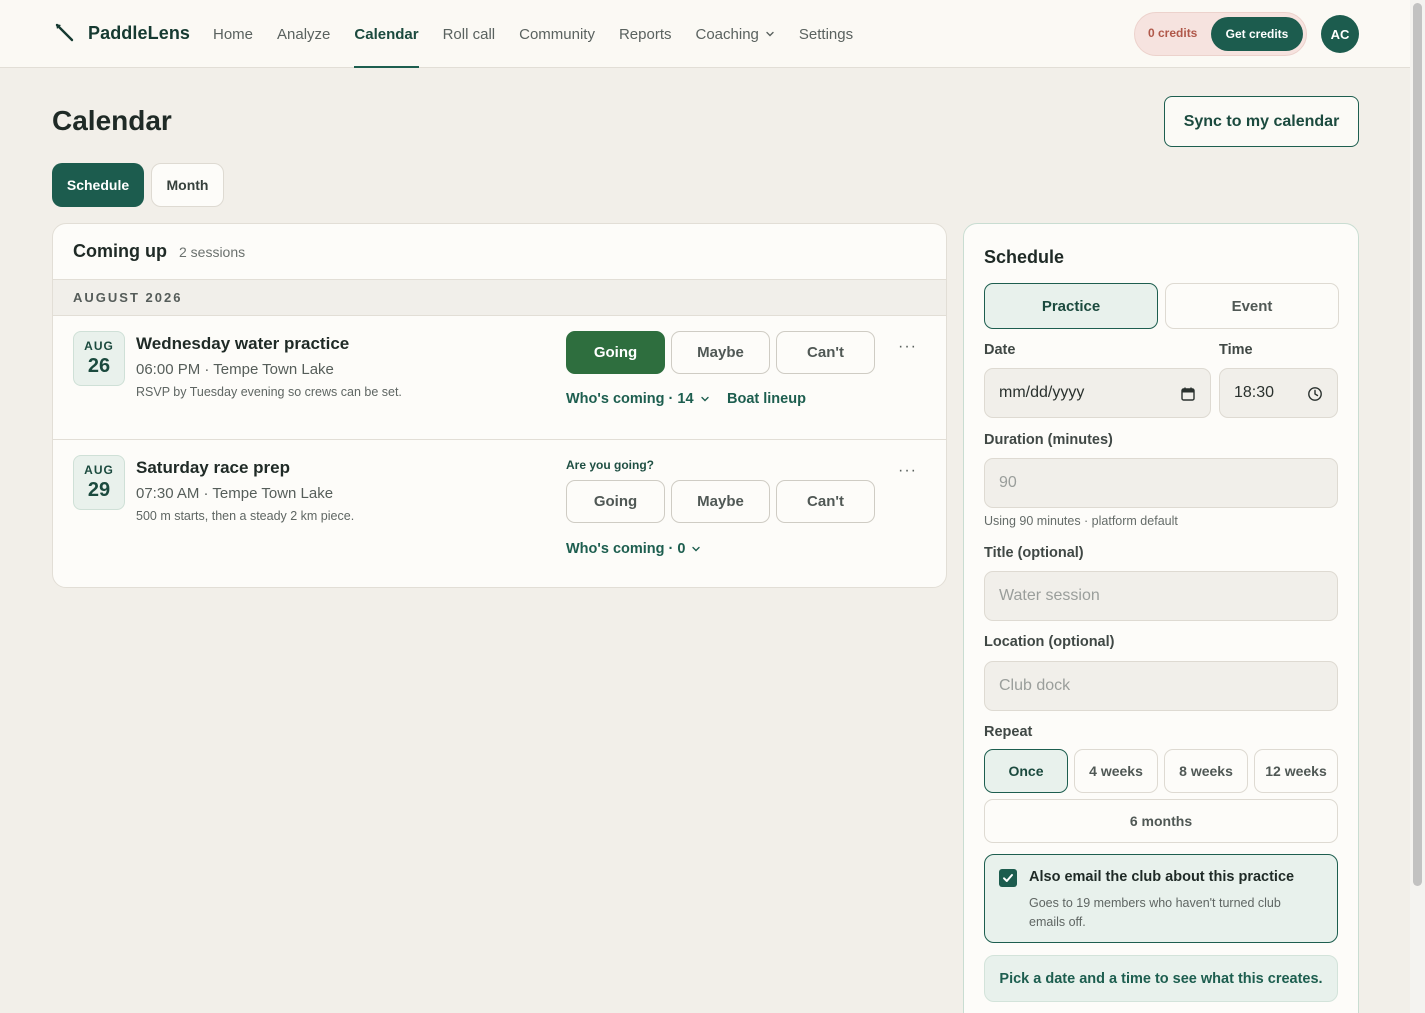 Image resolution: width=1425 pixels, height=1013 pixels. Describe the element at coordinates (245, 516) in the screenshot. I see `session-note: 500 m starts, then a steady 2 km piece.` at that location.